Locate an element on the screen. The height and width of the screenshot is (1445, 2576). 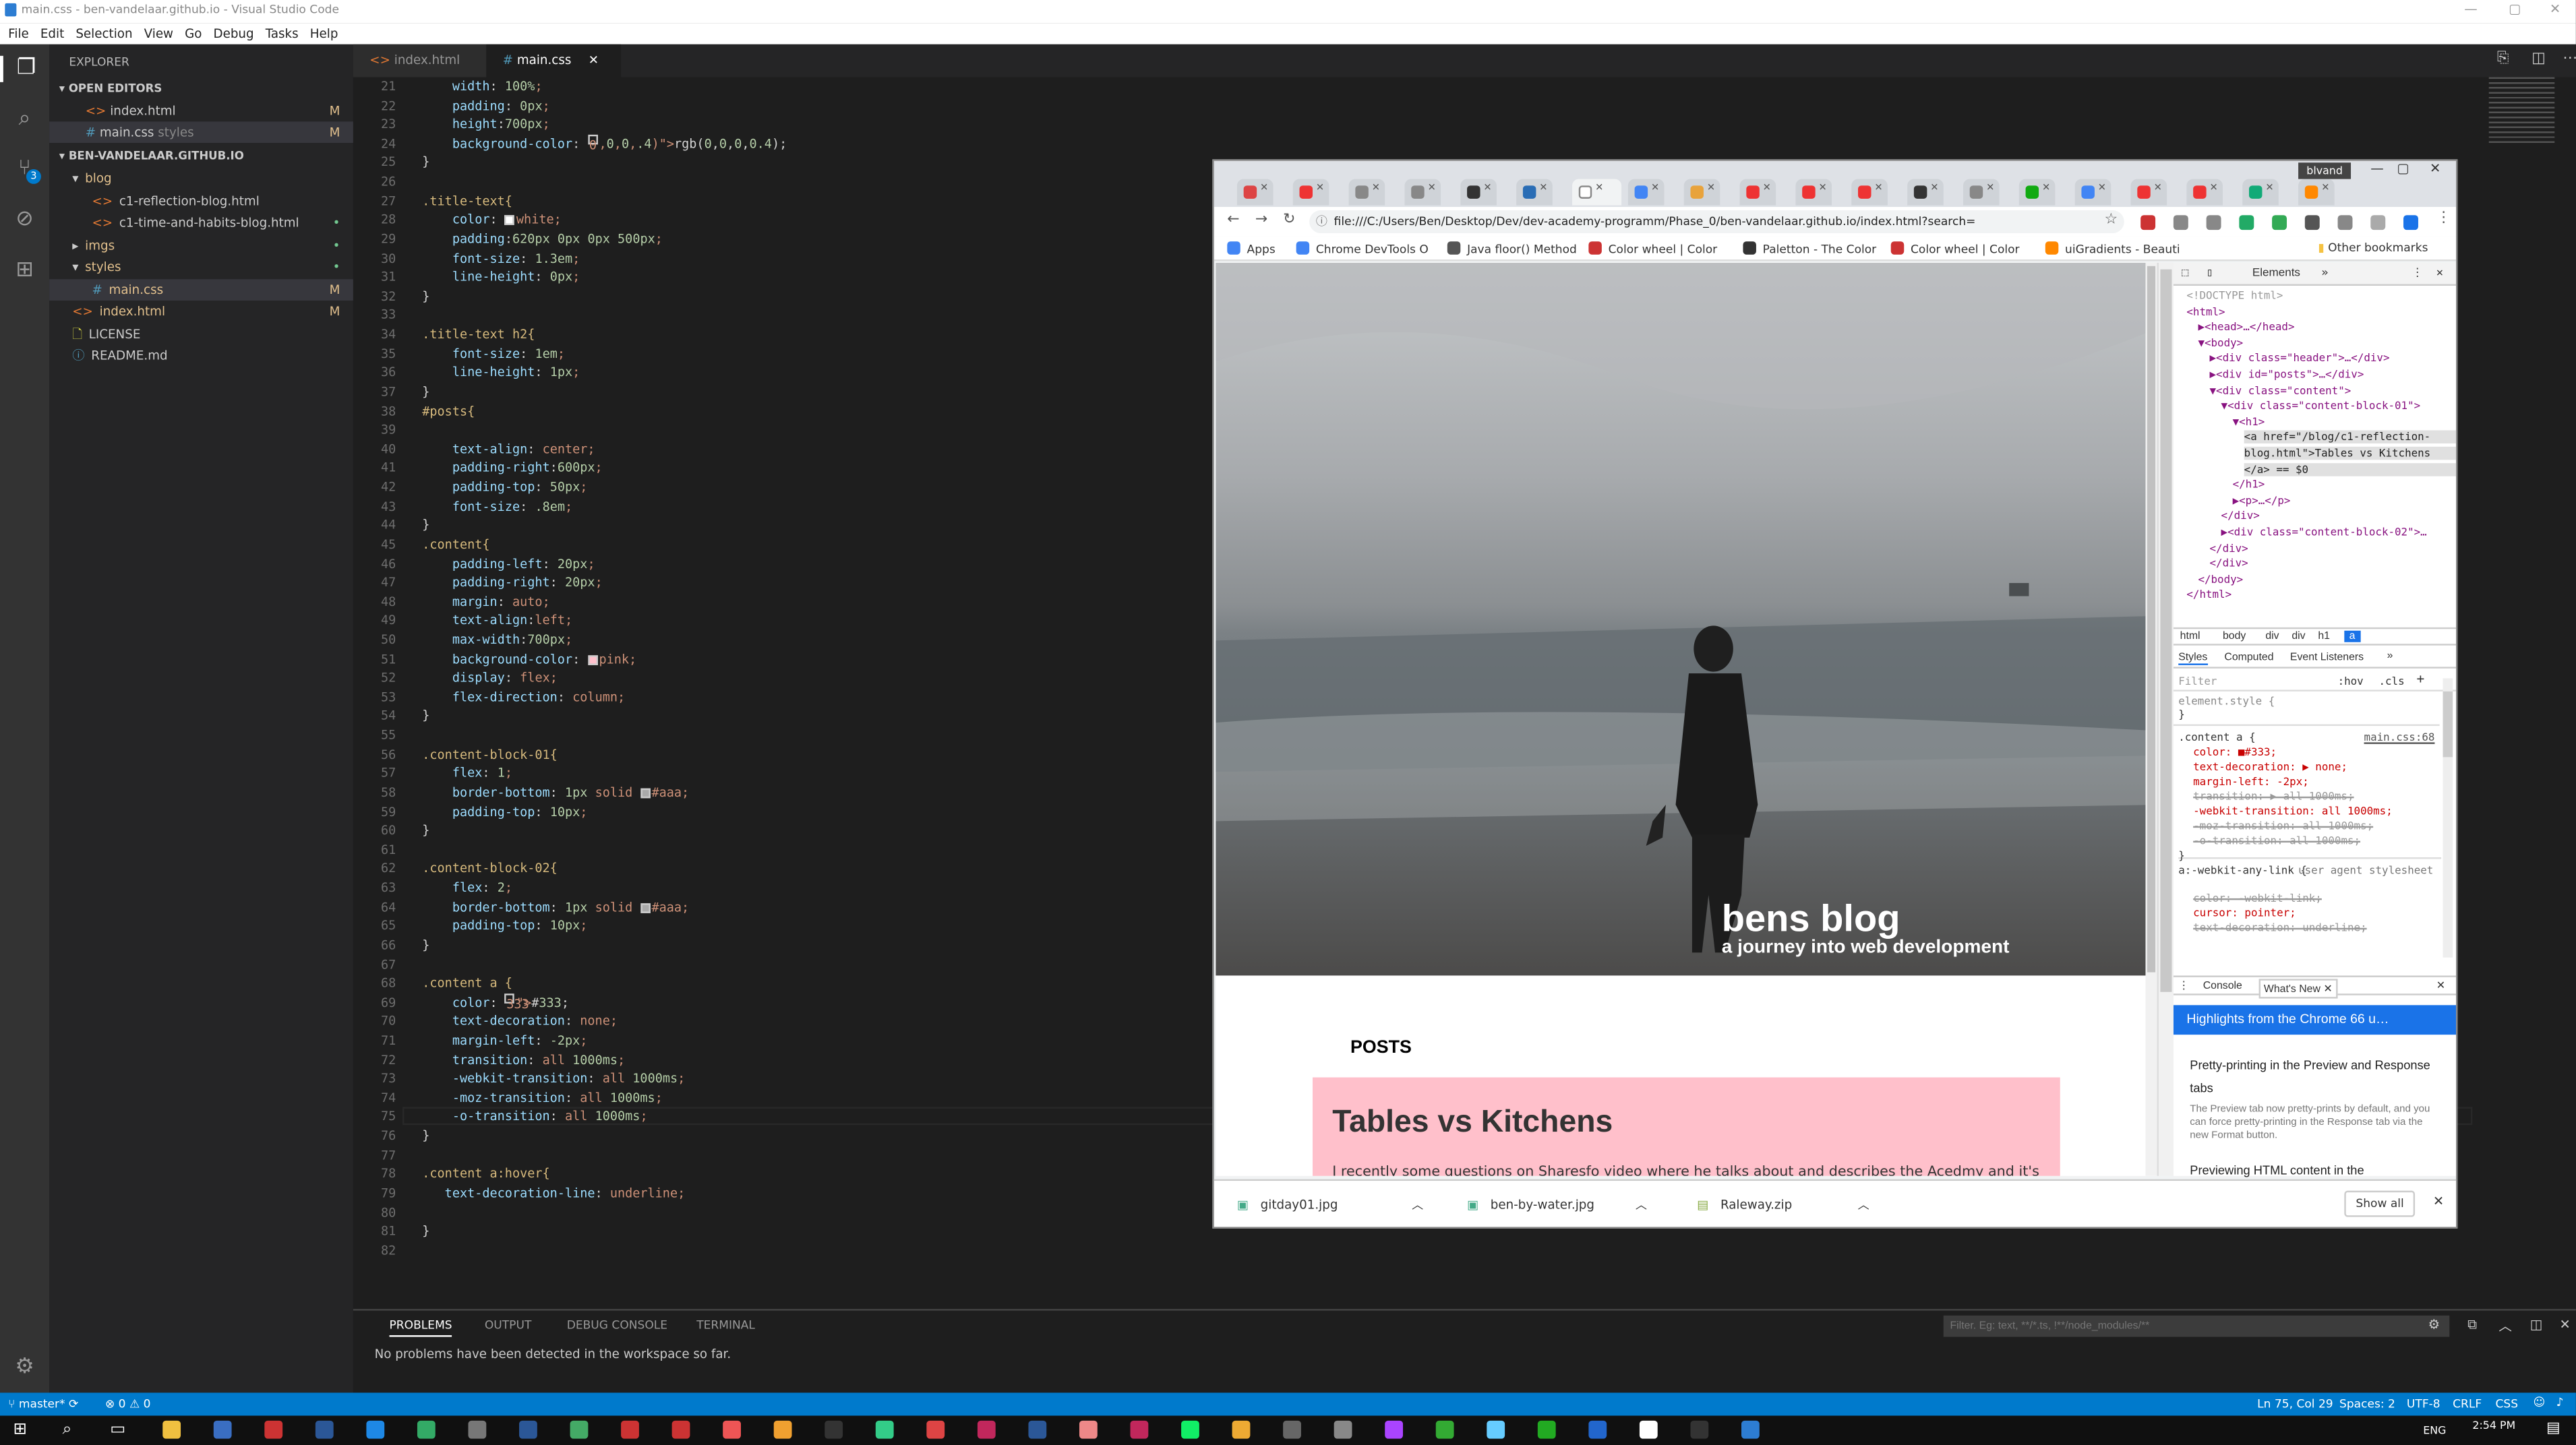
toggle-panel-icon: ◫ is located at coordinates (2536, 1324).